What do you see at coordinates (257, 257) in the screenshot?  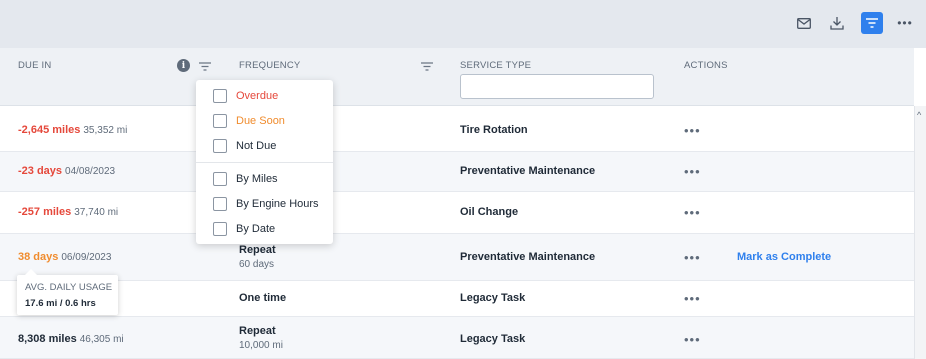 I see `frequency-cell: Repeat 60 days` at bounding box center [257, 257].